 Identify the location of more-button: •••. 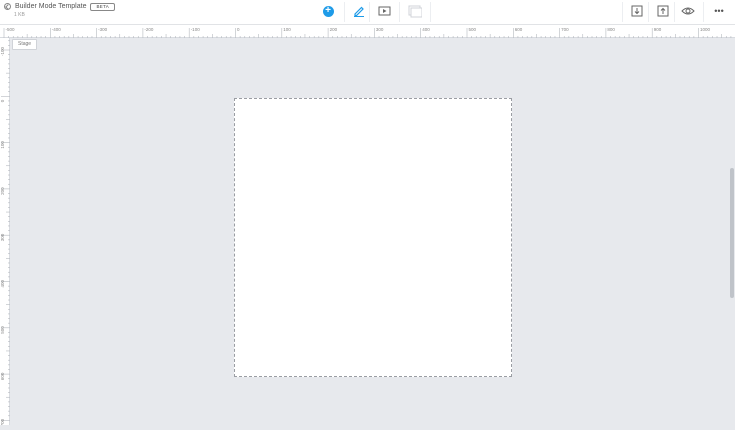
(719, 11).